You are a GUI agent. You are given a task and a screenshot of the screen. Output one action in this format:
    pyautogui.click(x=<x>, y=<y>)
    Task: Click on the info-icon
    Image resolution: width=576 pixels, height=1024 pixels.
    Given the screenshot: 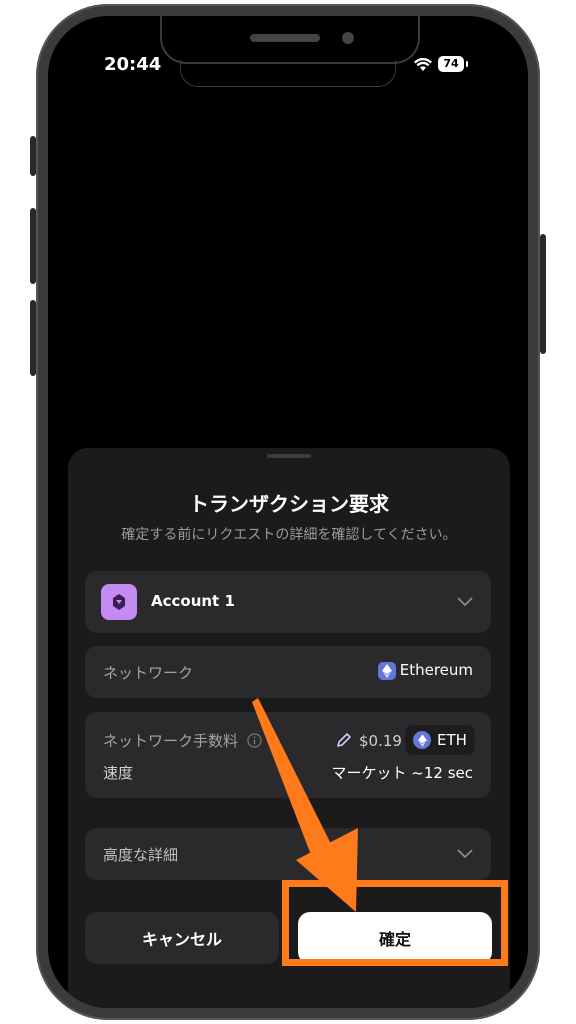 What is the action you would take?
    pyautogui.click(x=254, y=740)
    